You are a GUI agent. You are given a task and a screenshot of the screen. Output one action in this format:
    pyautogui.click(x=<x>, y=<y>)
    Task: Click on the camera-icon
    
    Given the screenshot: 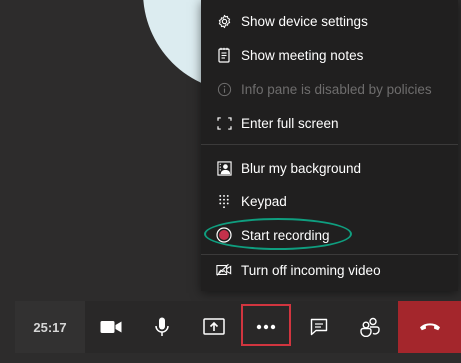 What is the action you would take?
    pyautogui.click(x=111, y=327)
    